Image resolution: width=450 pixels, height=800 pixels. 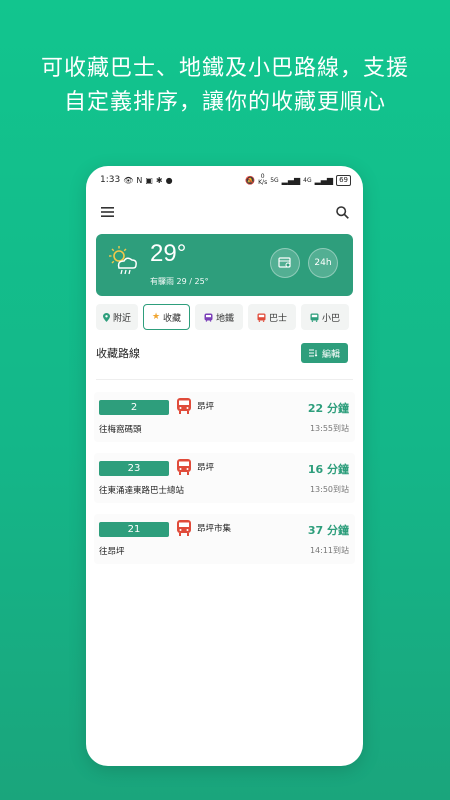 I want to click on tab-metro: 地鐵, so click(x=219, y=317).